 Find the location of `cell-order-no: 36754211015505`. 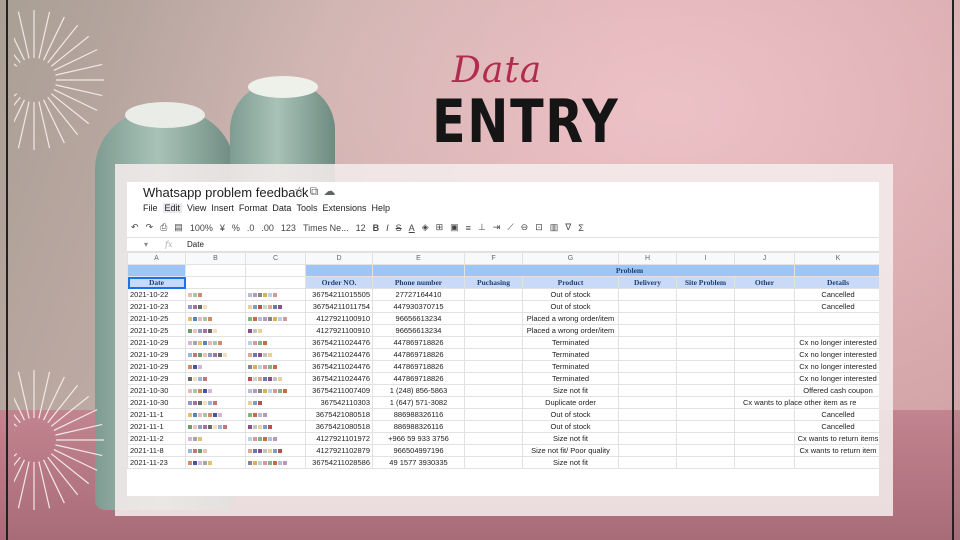

cell-order-no: 36754211015505 is located at coordinates (339, 294).